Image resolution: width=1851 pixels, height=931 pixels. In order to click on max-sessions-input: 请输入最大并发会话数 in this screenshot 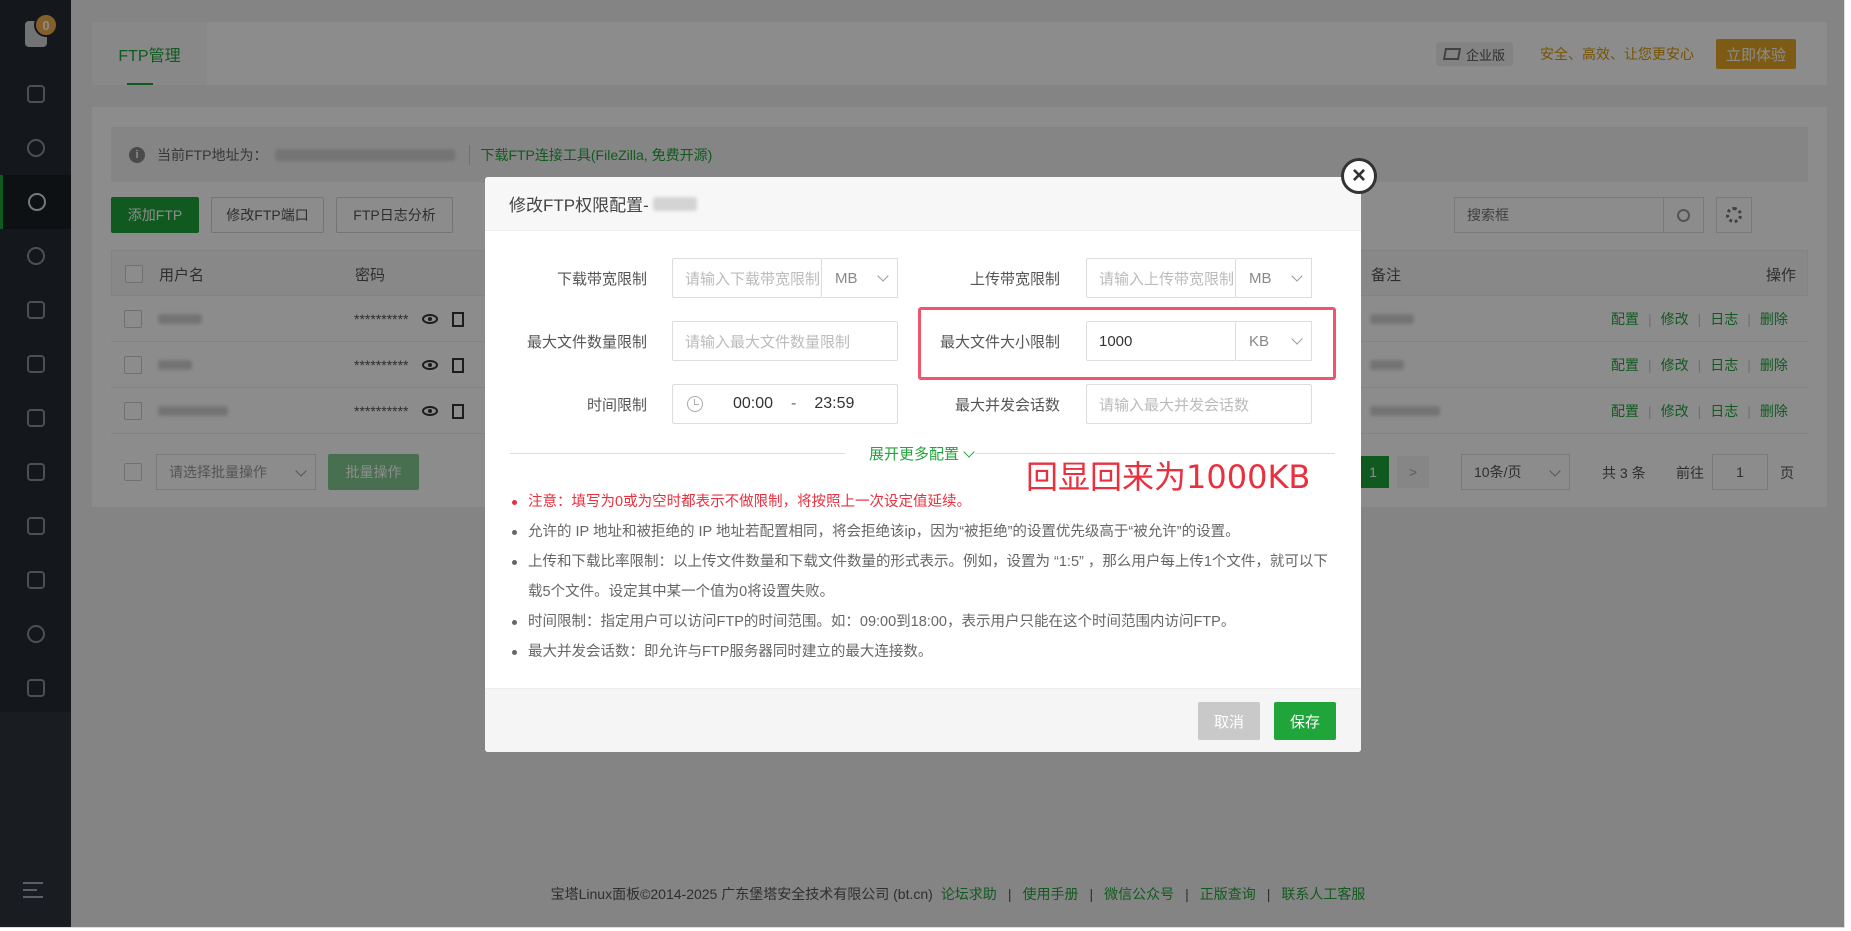, I will do `click(1199, 404)`.